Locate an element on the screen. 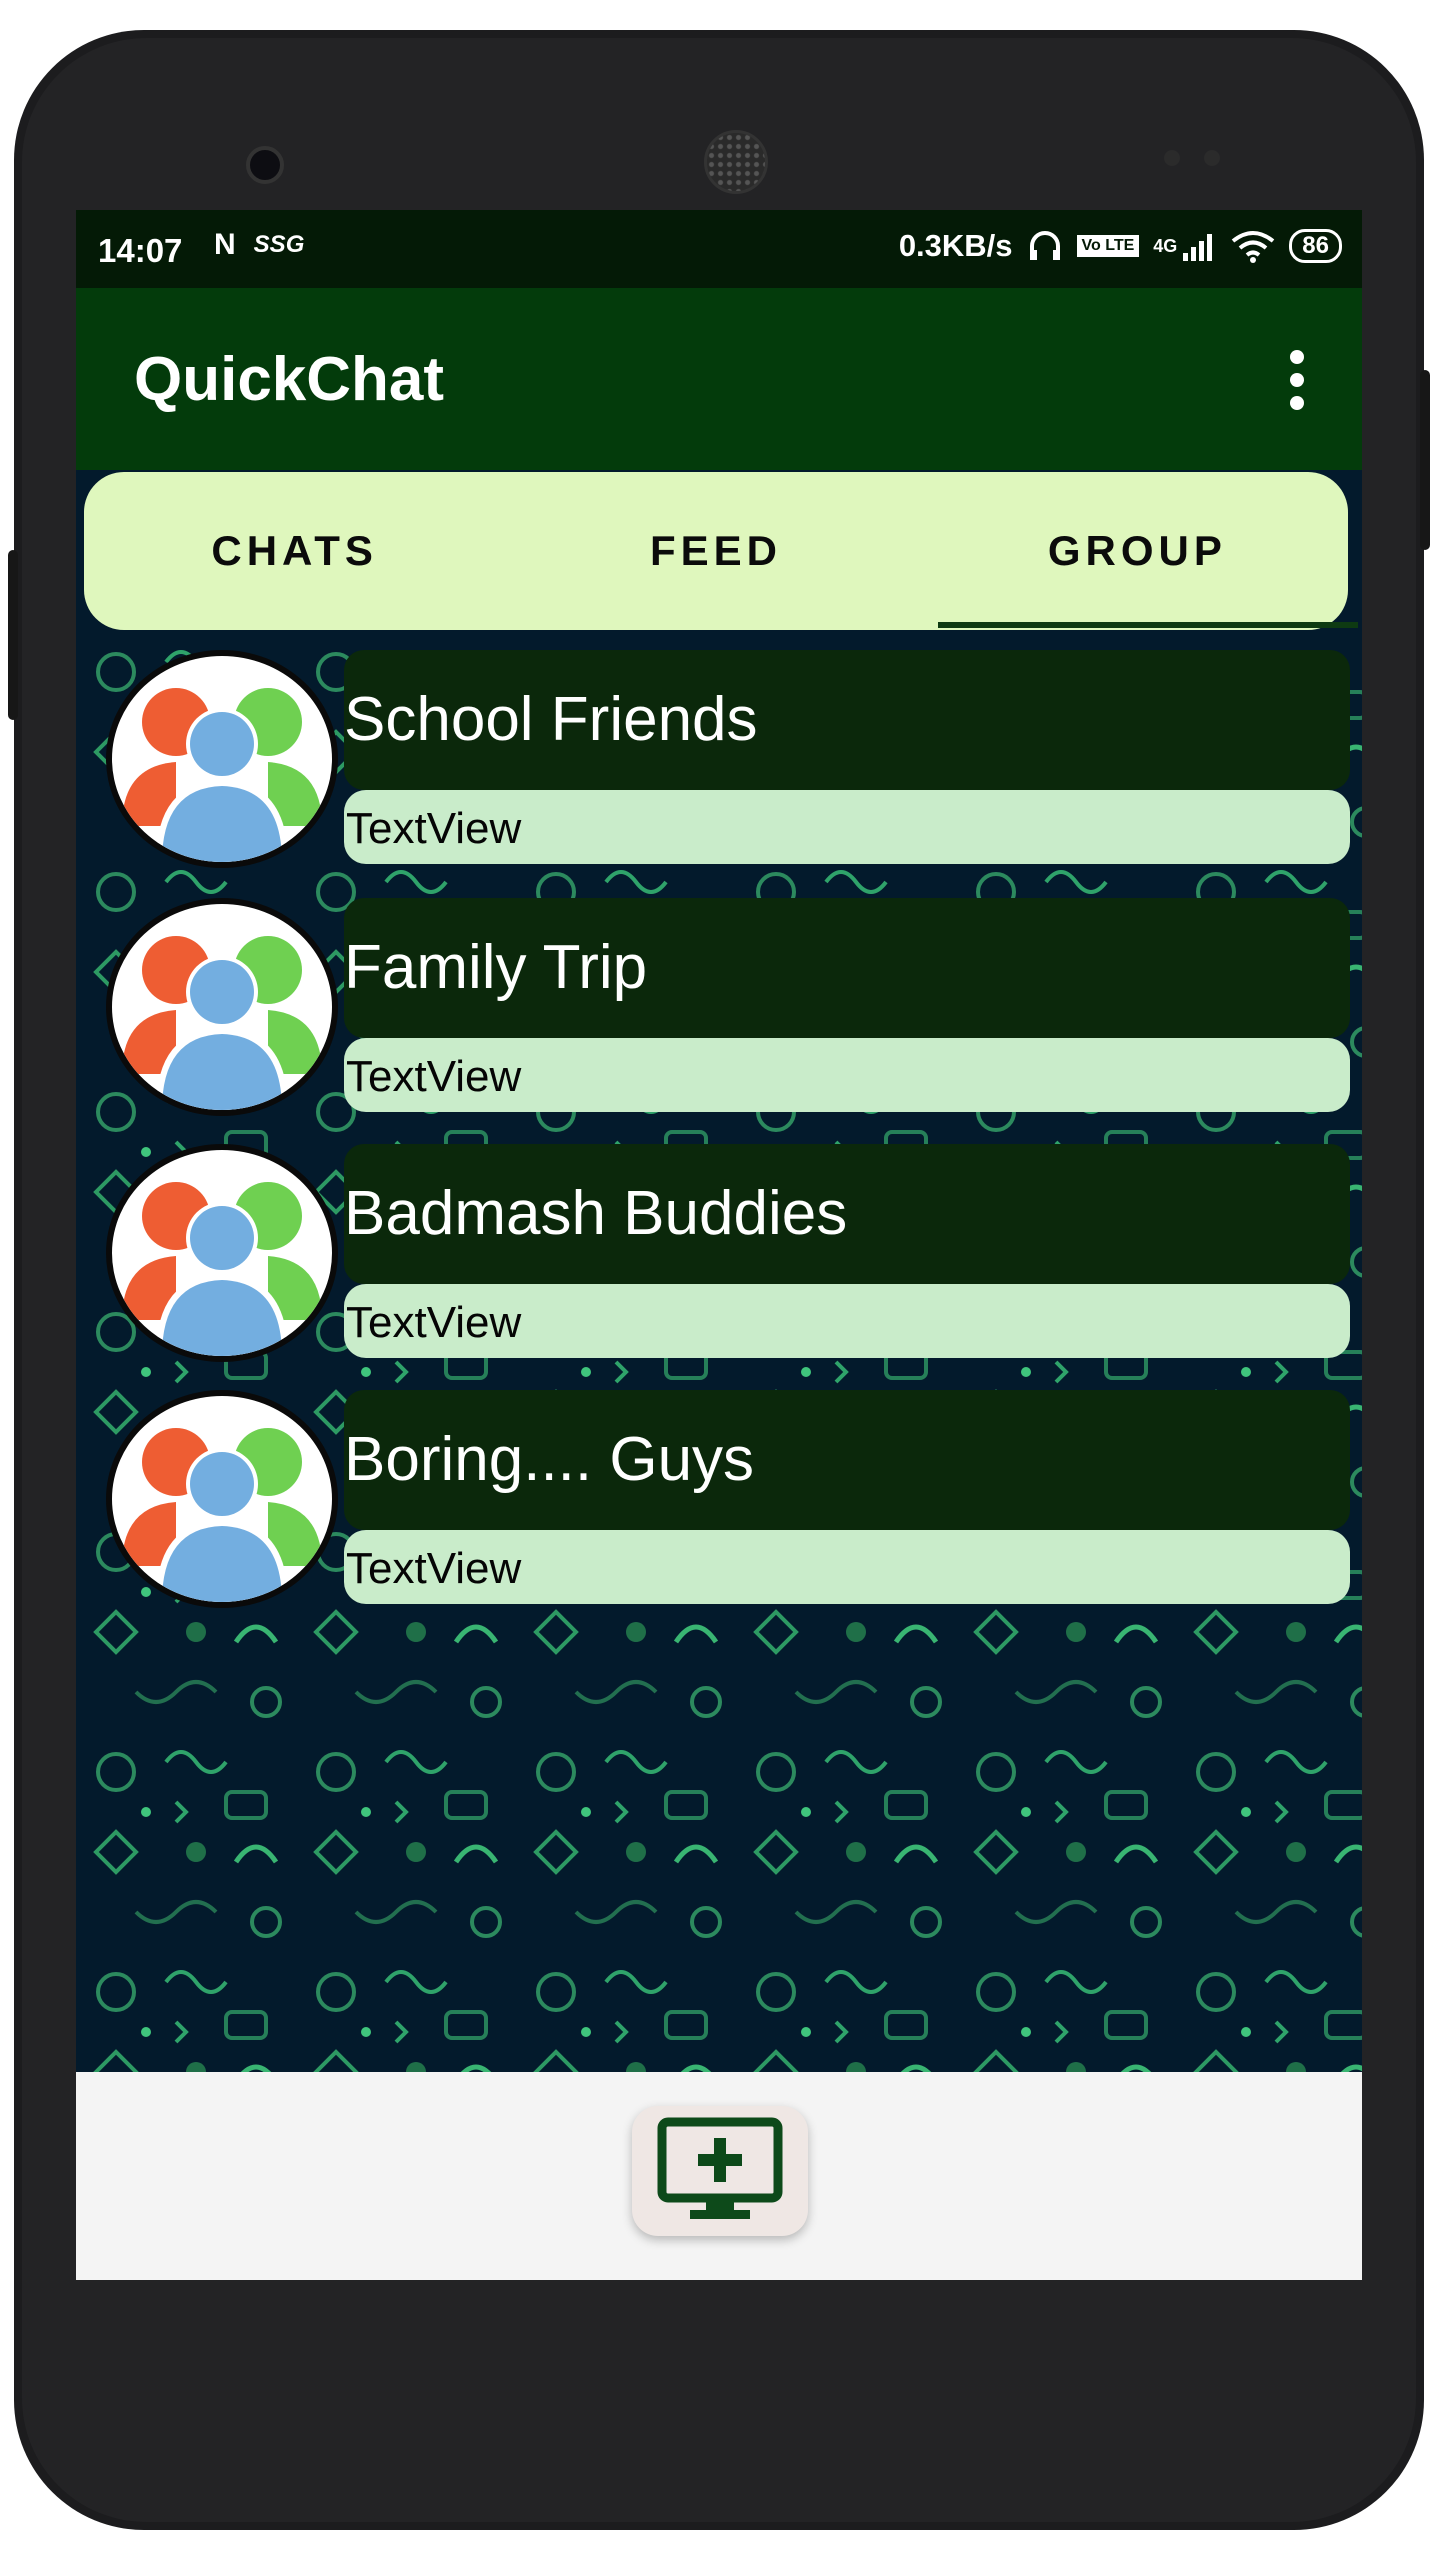 Image resolution: width=1440 pixels, height=2560 pixels. group-name-box: Family Trip is located at coordinates (847, 968).